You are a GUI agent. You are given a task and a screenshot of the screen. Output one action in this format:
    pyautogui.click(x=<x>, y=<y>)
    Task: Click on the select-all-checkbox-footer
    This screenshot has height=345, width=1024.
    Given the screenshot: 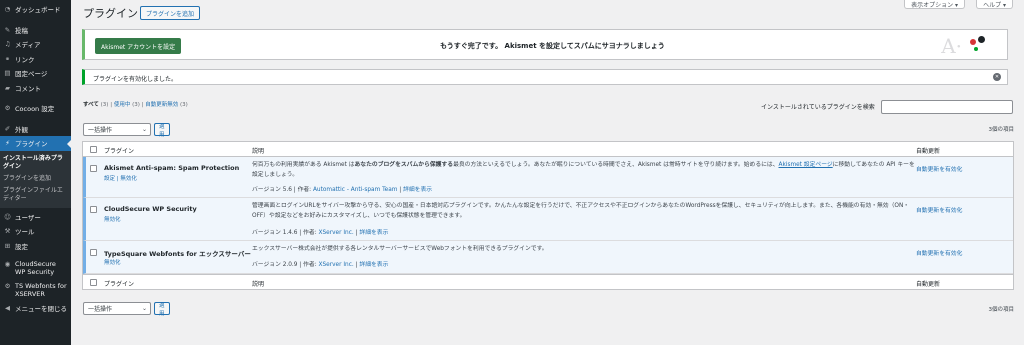 What is the action you would take?
    pyautogui.click(x=93, y=282)
    